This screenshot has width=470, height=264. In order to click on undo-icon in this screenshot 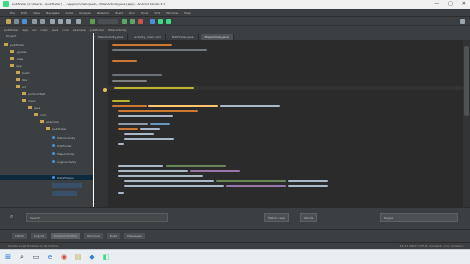, I will do `click(34, 21)`.